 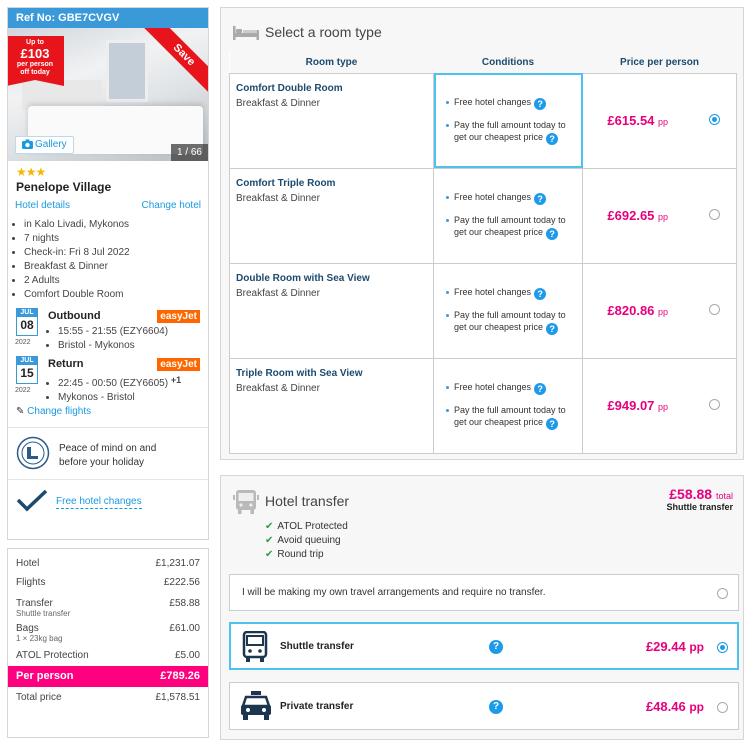 What do you see at coordinates (696, 647) in the screenshot?
I see `shuttle-pp: pp` at bounding box center [696, 647].